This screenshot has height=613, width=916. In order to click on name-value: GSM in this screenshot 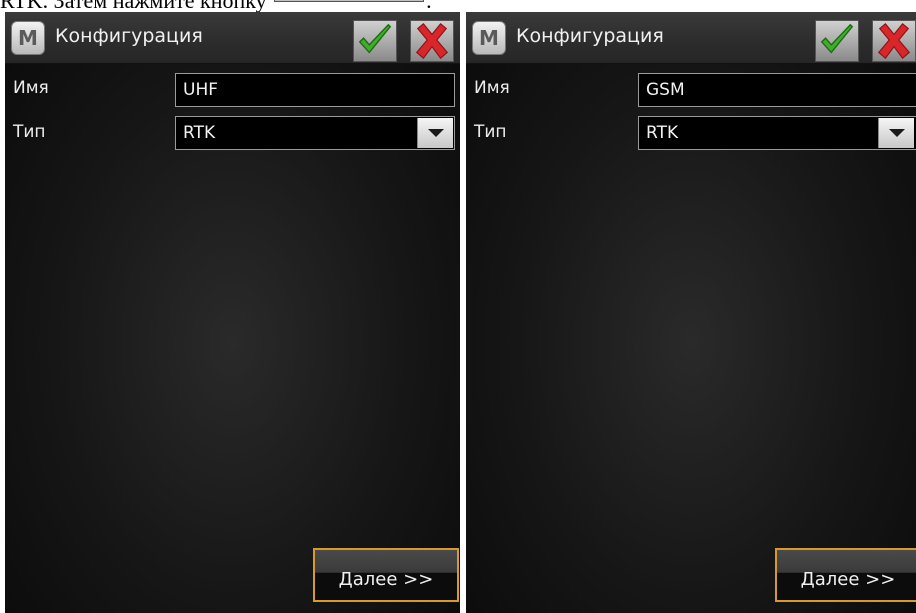, I will do `click(665, 90)`.